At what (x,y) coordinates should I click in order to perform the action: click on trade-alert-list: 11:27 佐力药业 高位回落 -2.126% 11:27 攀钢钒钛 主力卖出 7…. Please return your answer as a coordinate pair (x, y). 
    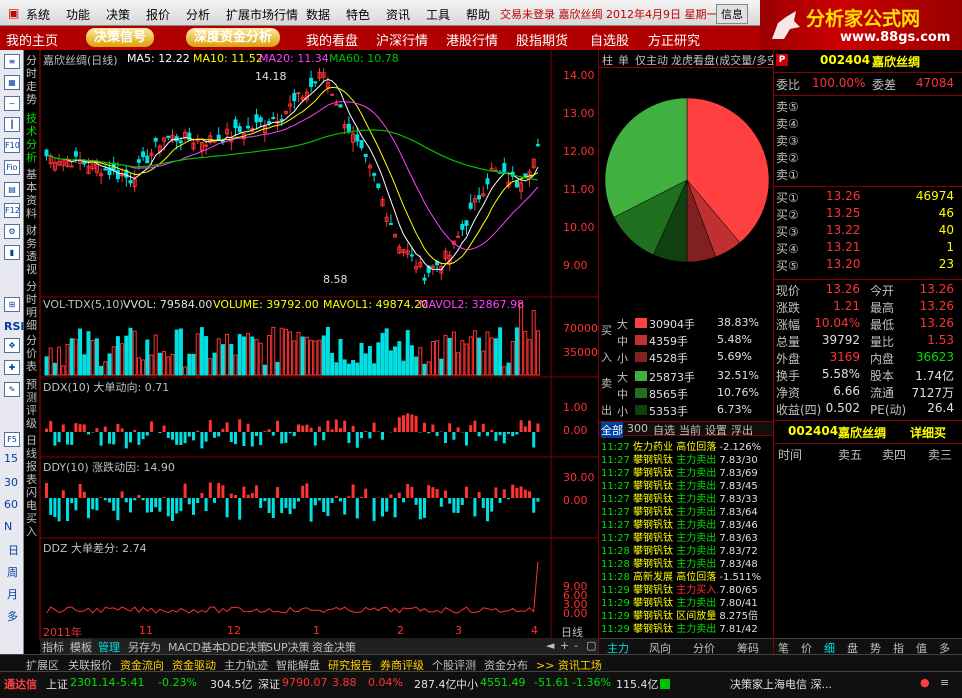
    Looking at the image, I should click on (686, 538).